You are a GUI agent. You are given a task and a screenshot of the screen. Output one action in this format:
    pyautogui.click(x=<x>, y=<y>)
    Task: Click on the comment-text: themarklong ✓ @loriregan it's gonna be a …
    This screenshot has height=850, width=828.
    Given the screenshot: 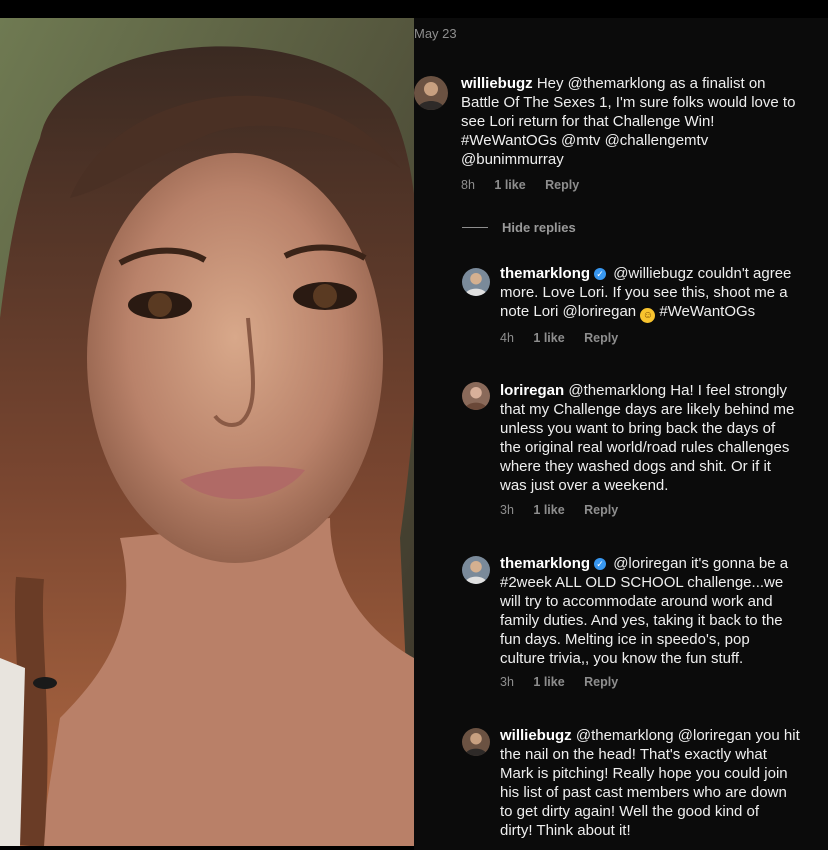 What is the action you would take?
    pyautogui.click(x=644, y=611)
    